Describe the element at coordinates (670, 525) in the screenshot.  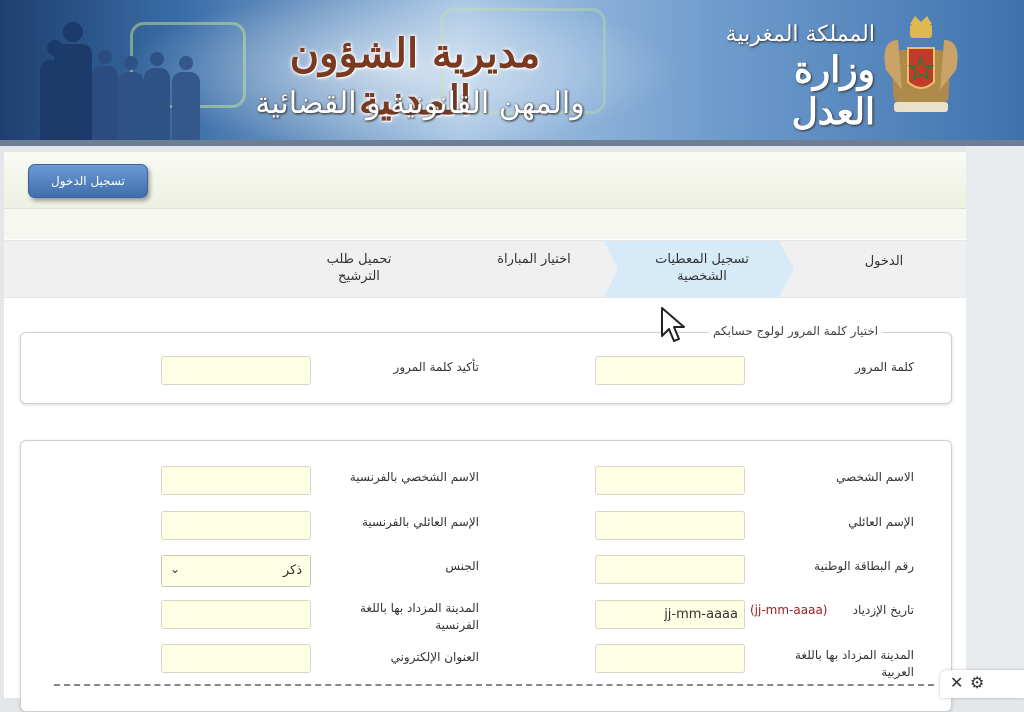
I see `last-name-input` at that location.